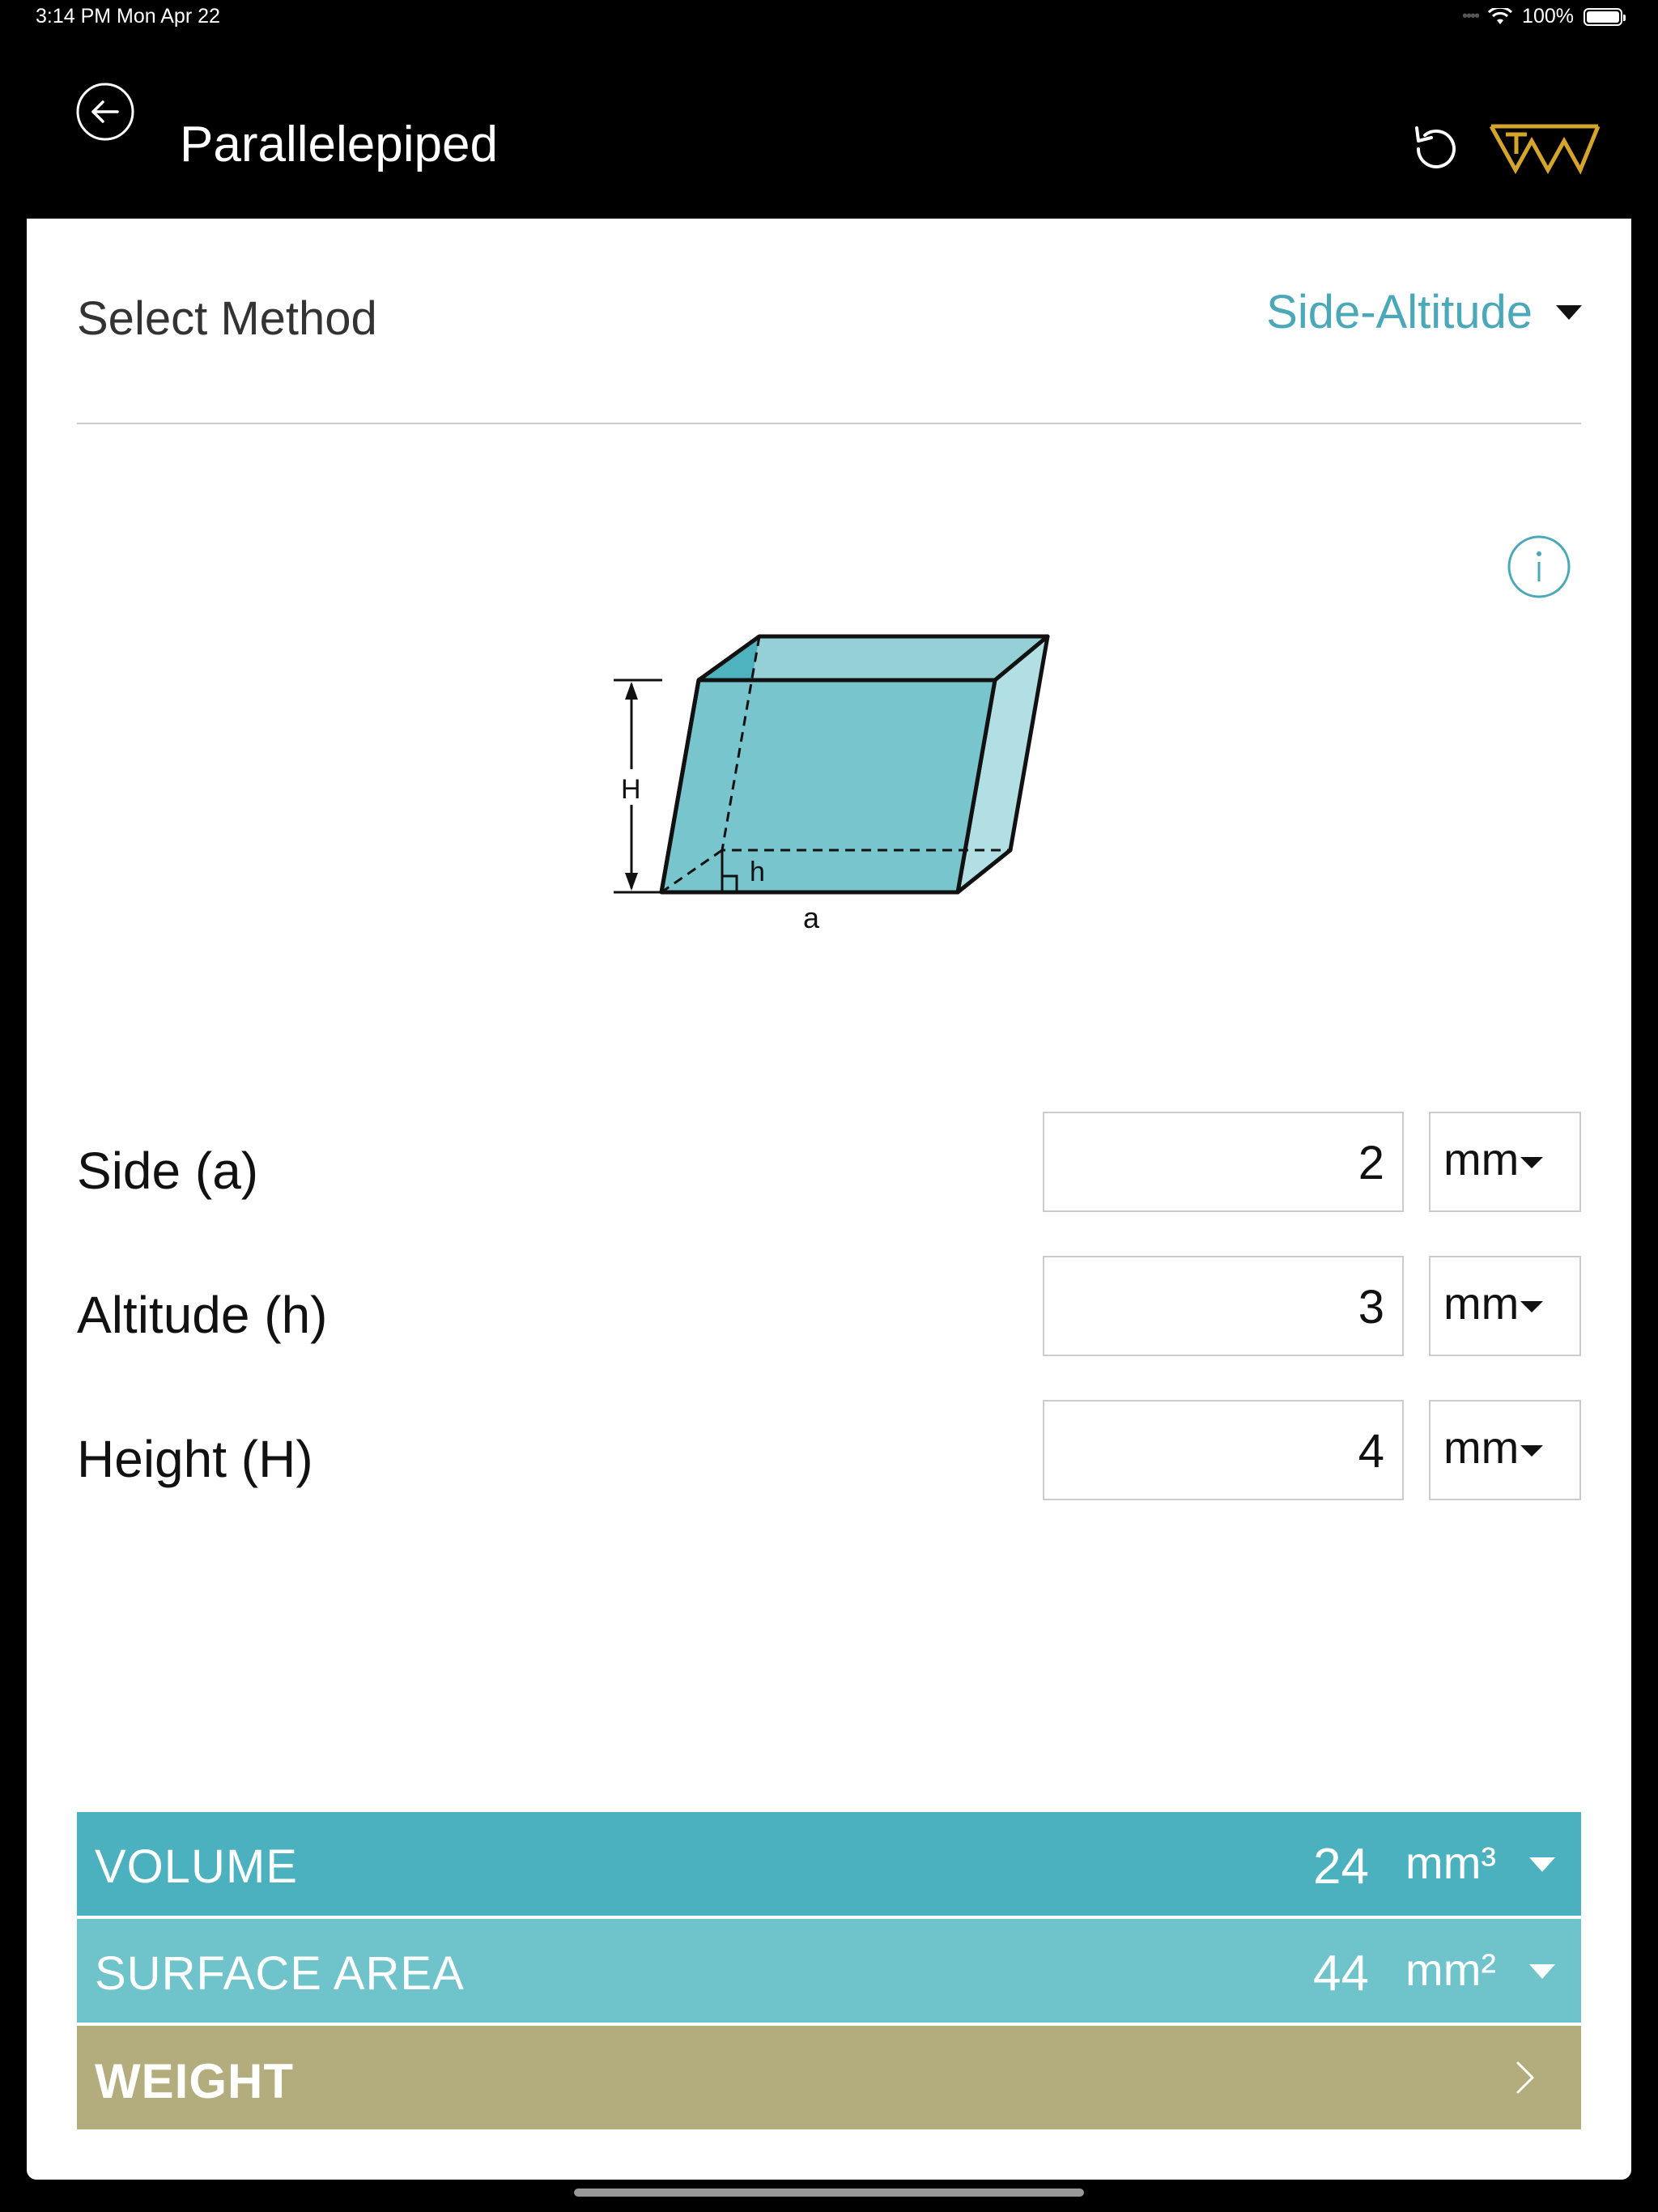 The image size is (1658, 2212). Describe the element at coordinates (1341, 1974) in the screenshot. I see `surface-area-value: 44` at that location.